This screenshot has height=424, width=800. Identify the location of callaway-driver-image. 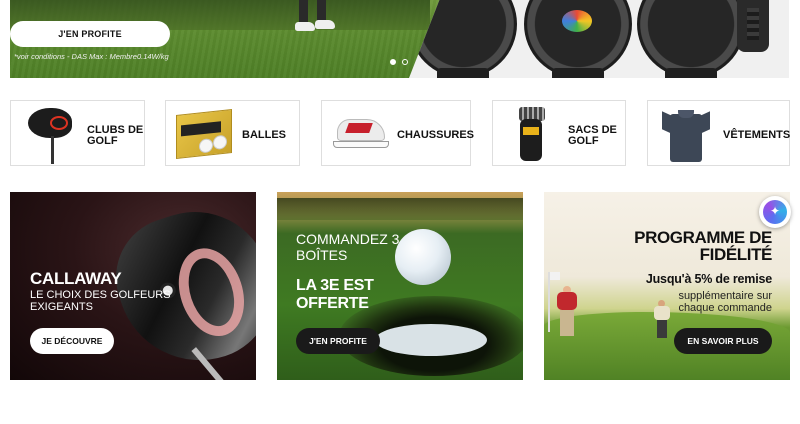
(178, 286).